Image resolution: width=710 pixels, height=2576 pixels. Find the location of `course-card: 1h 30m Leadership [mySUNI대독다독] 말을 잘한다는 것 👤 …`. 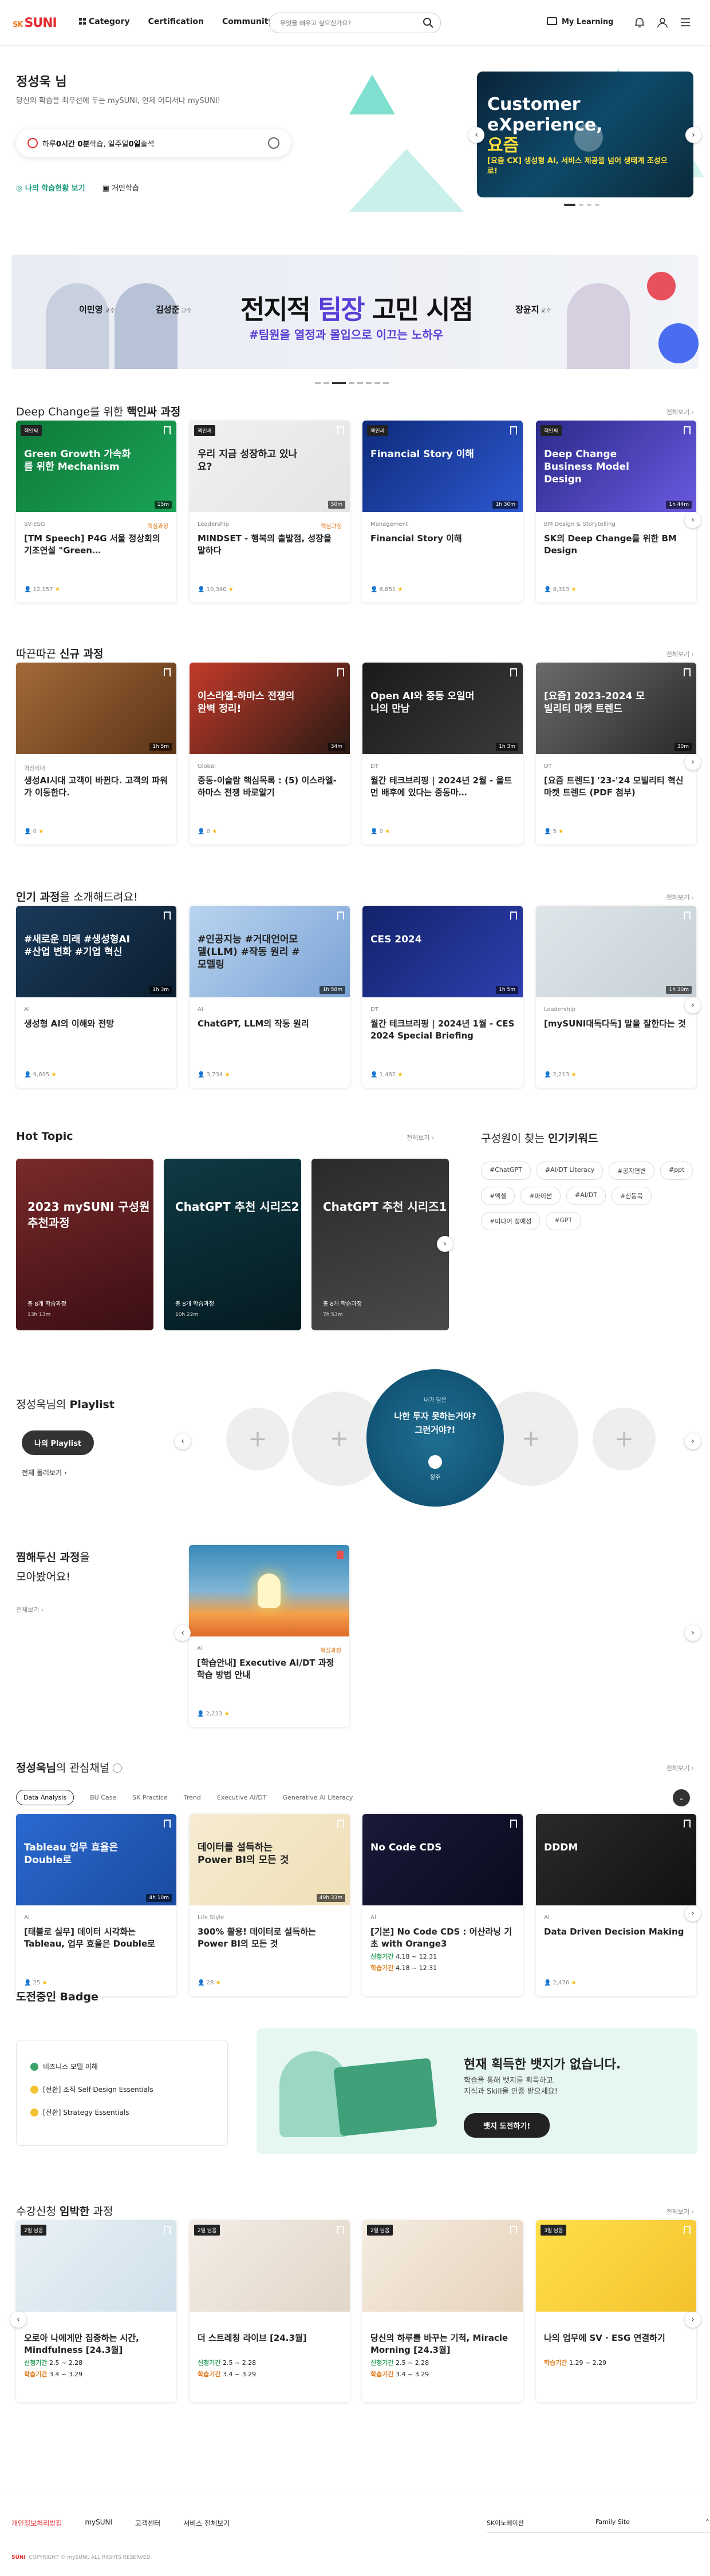

course-card: 1h 30m Leadership [mySUNI대독다독] 말을 잘한다는 것 👤 … is located at coordinates (616, 997).